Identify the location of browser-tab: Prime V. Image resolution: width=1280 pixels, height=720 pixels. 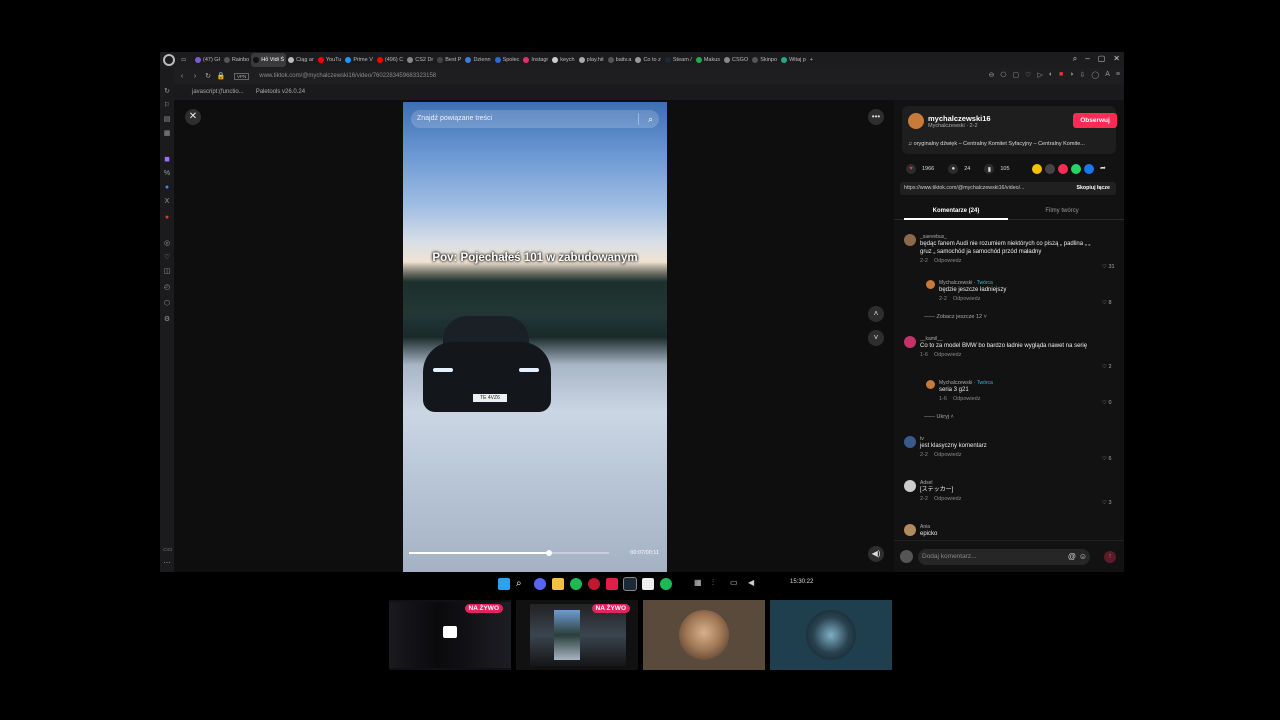
(359, 60).